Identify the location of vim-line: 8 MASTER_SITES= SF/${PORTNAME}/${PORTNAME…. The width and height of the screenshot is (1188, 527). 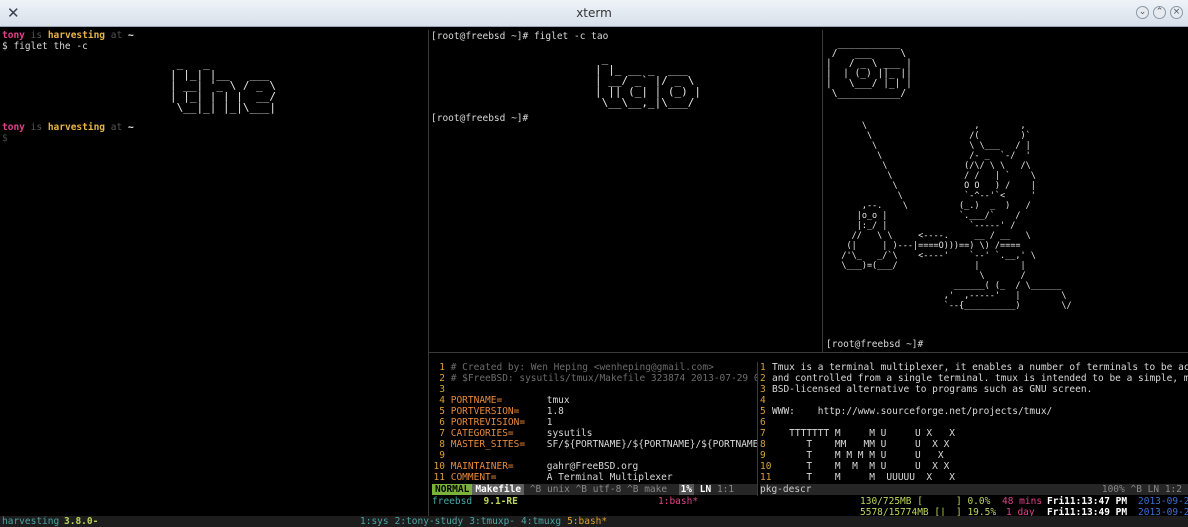
(598, 444).